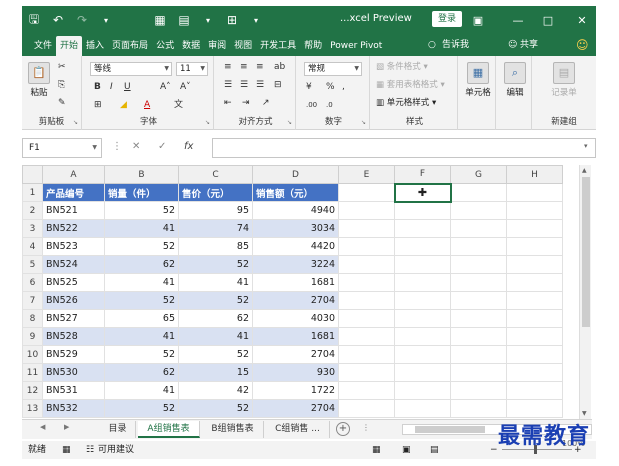  I want to click on cell-quantity: 62, so click(141, 372).